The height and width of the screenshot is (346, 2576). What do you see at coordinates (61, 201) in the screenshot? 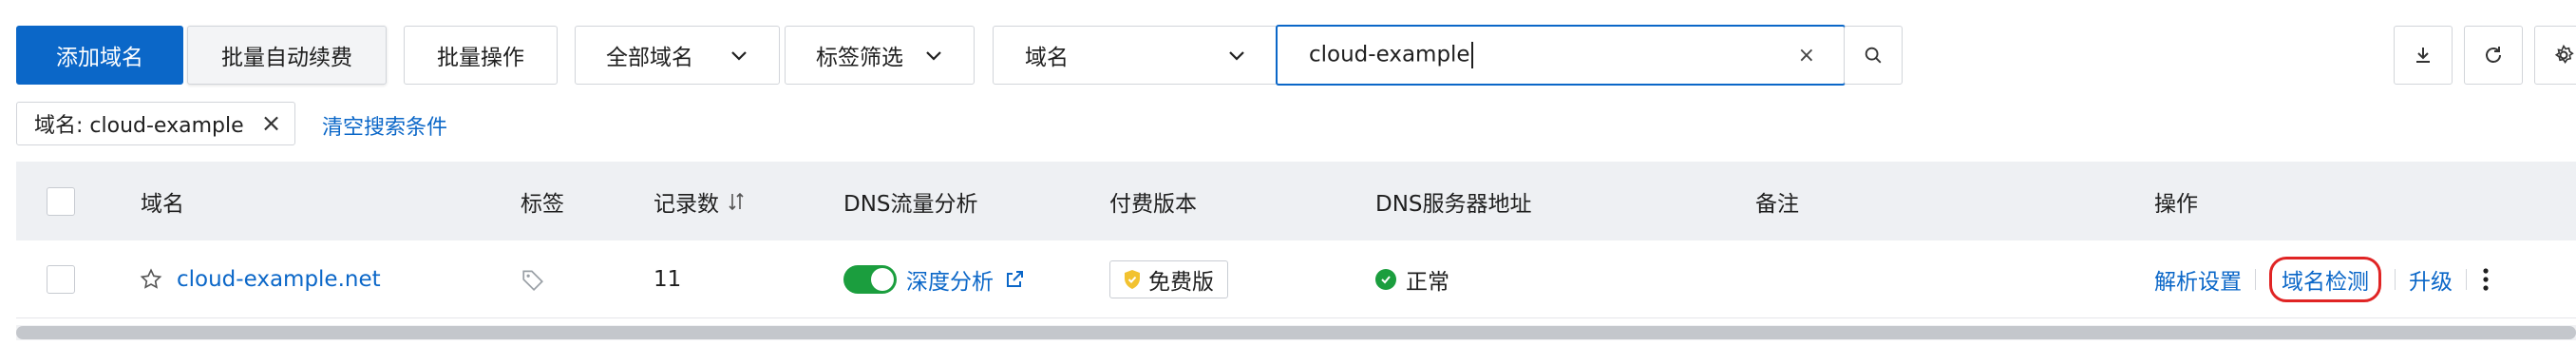
I see `select-all-checkbox` at bounding box center [61, 201].